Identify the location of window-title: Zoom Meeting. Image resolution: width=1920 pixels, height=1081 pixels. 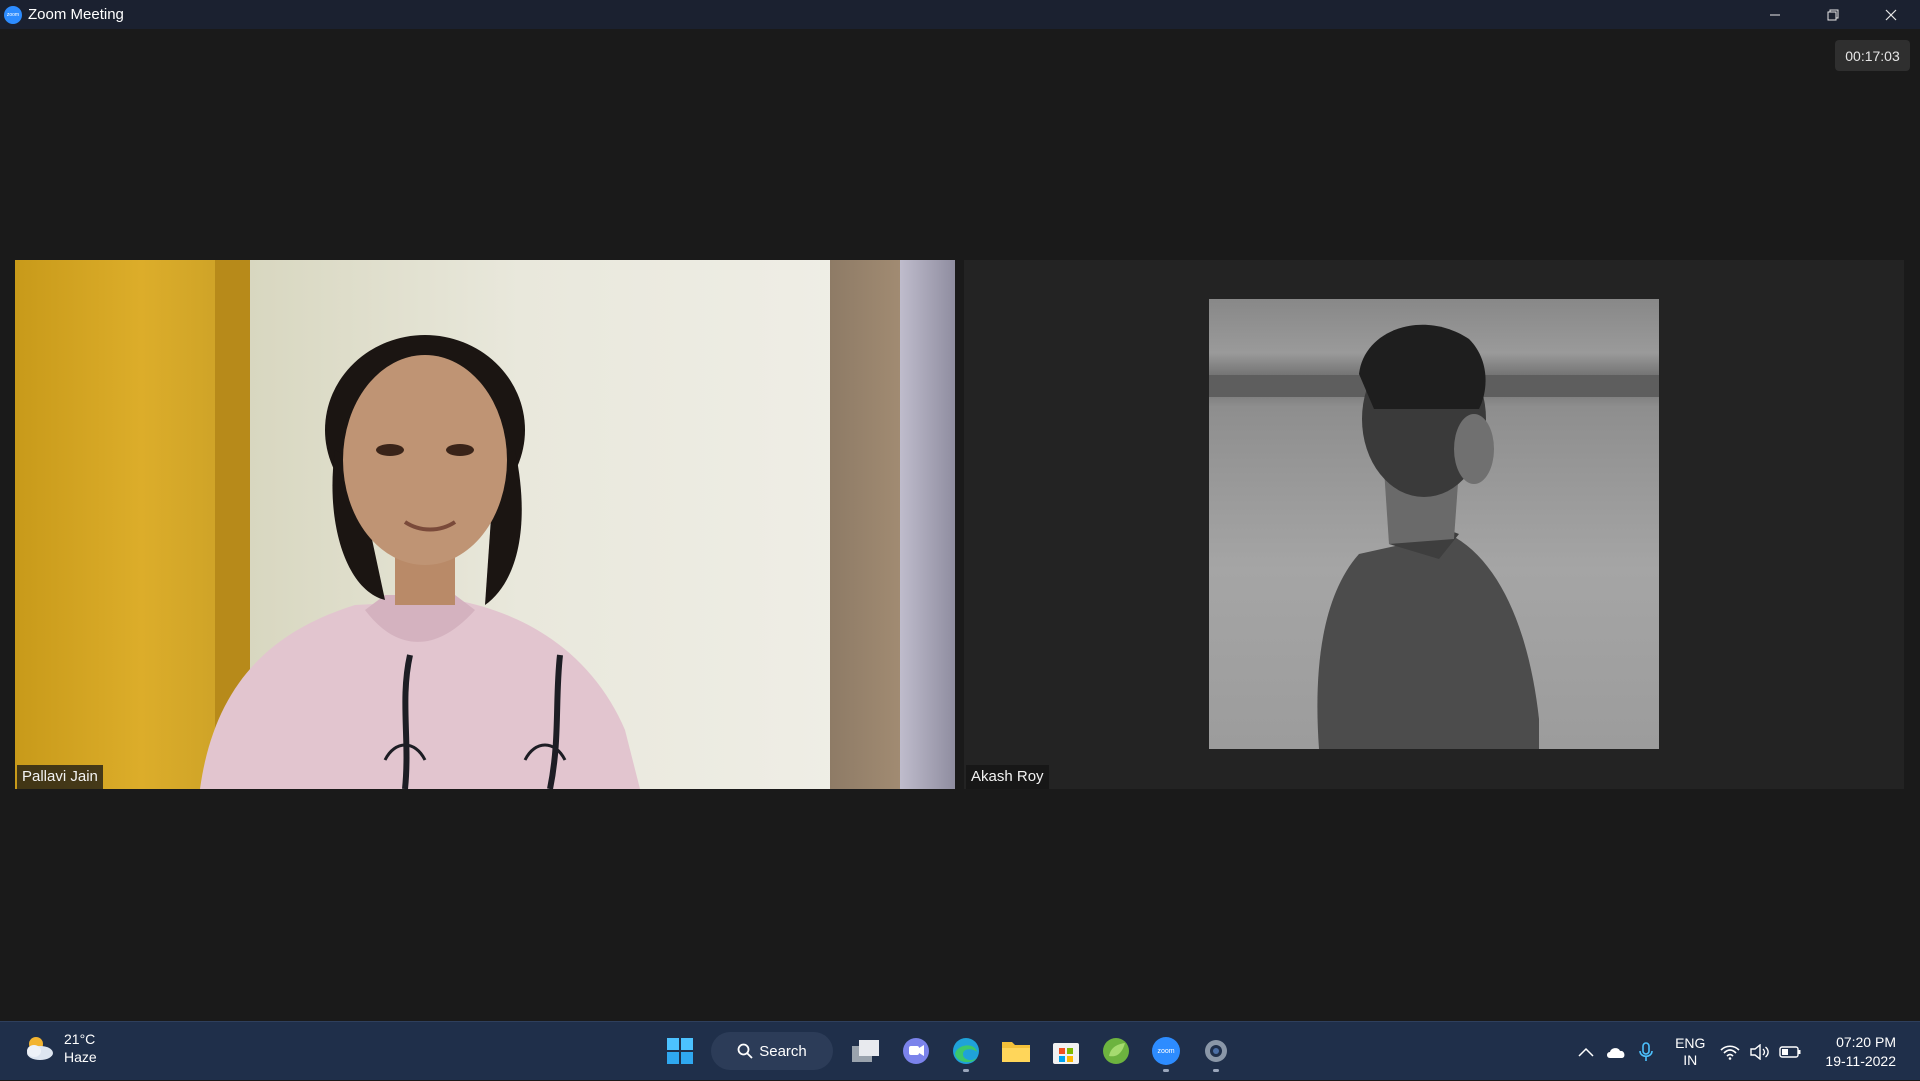
(76, 14).